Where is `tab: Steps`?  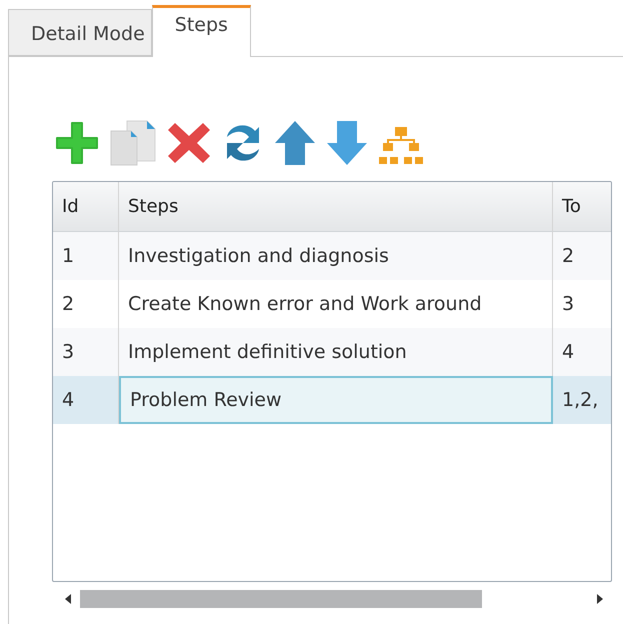 tab: Steps is located at coordinates (201, 31).